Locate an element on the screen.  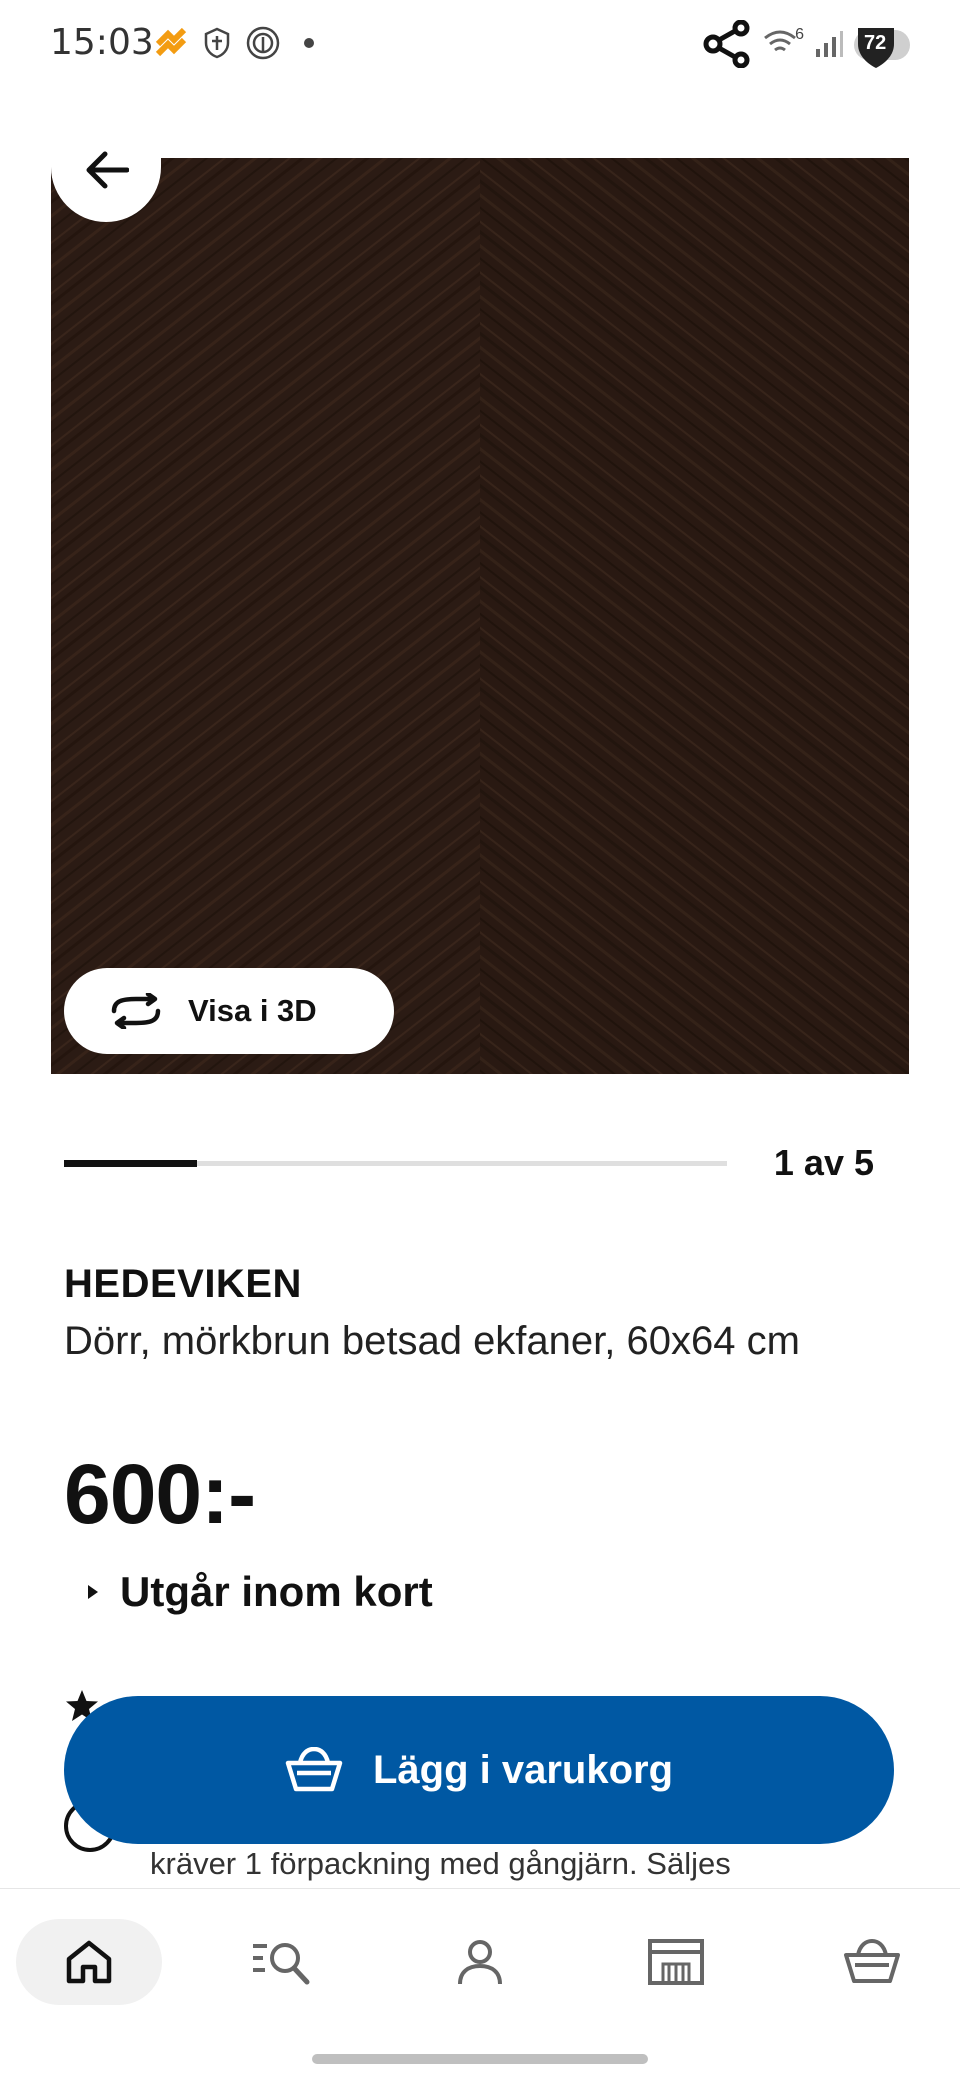
product-description: Dörr, mörkbrun betsad ekfaner, 60x64 cm is located at coordinates (432, 1341).